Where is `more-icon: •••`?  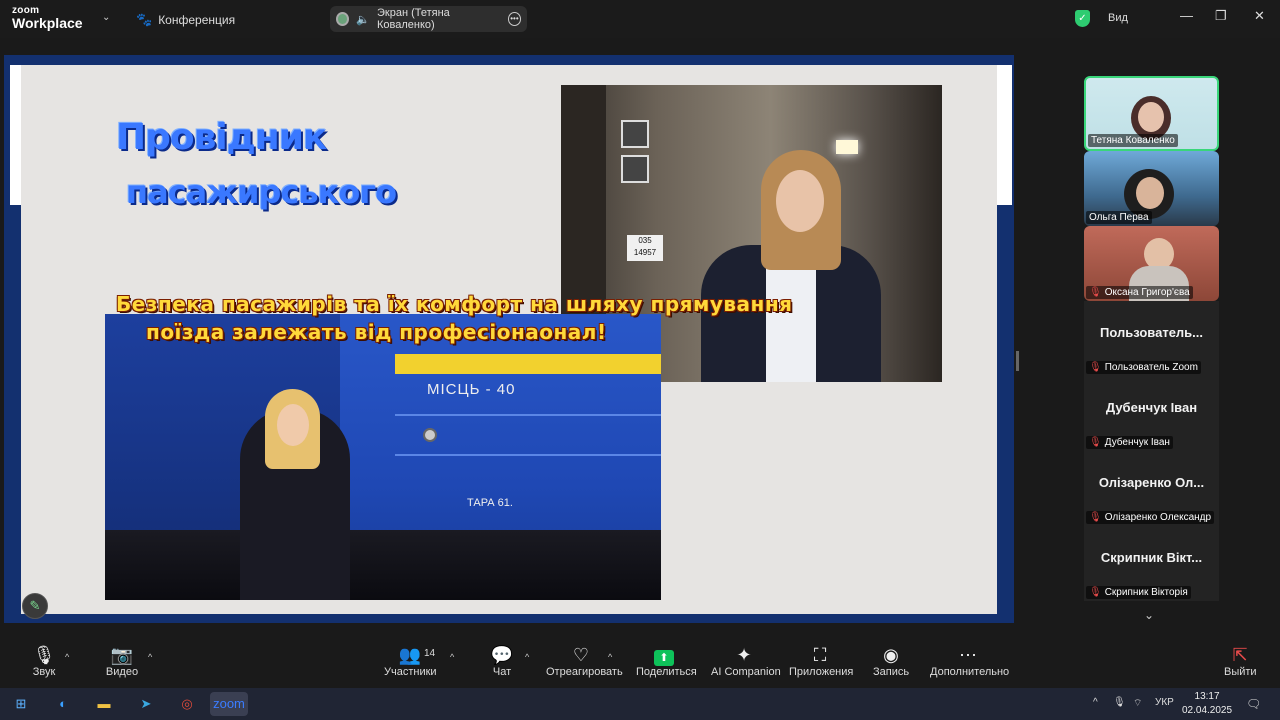
more-icon: ••• is located at coordinates (514, 19).